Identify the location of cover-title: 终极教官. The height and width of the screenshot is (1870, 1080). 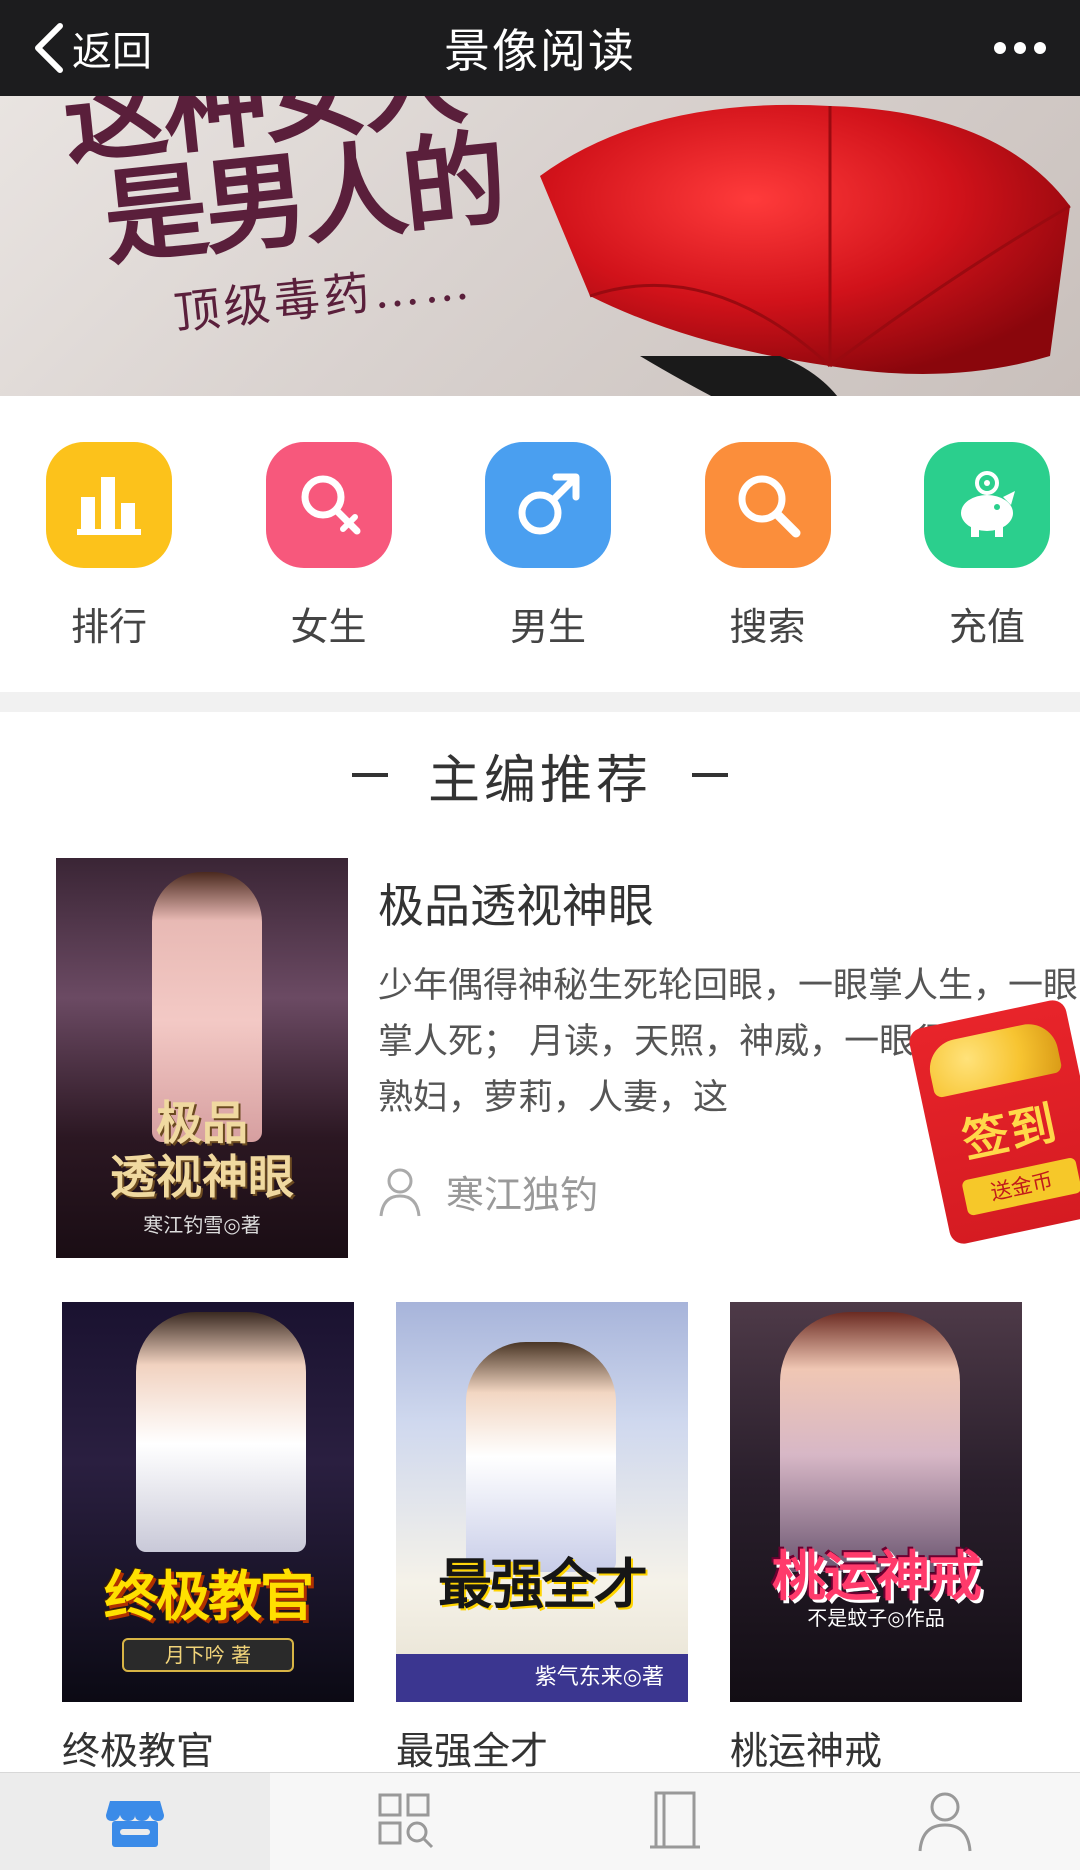
(209, 1596).